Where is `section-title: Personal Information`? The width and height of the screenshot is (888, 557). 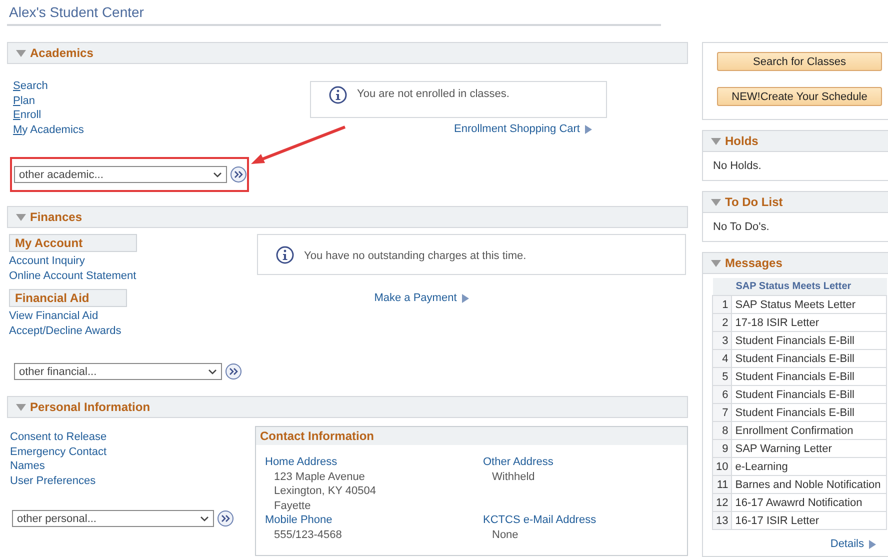 section-title: Personal Information is located at coordinates (90, 407).